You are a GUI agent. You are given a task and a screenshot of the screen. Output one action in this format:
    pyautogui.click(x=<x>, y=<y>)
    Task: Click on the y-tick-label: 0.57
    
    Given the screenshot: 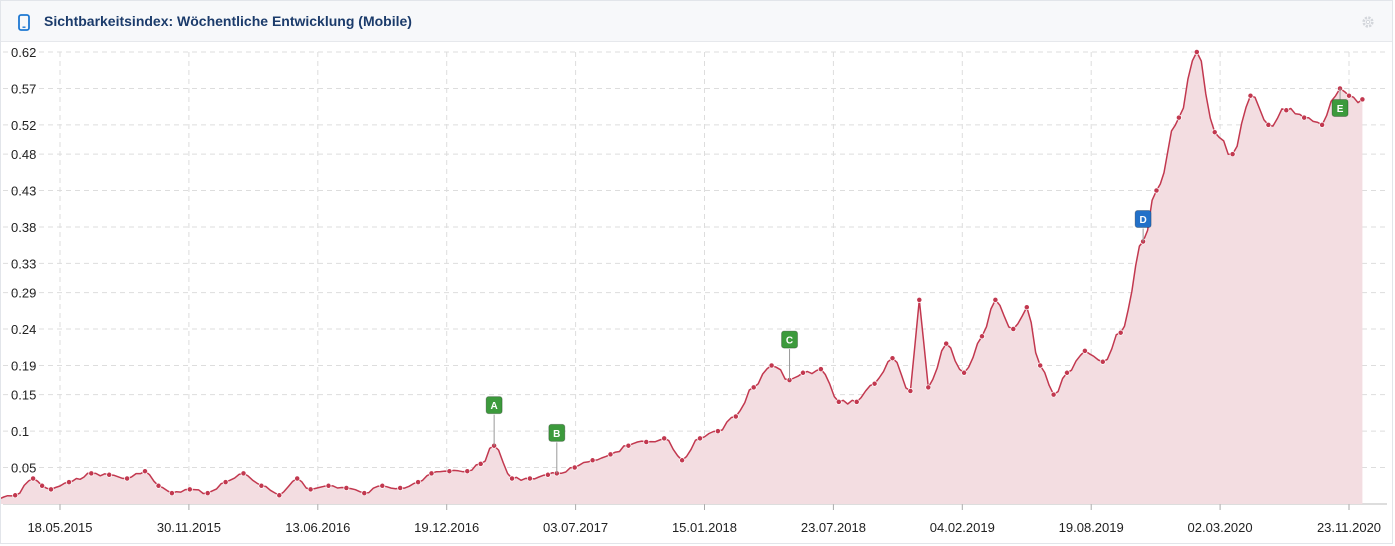 What is the action you would take?
    pyautogui.click(x=23, y=88)
    